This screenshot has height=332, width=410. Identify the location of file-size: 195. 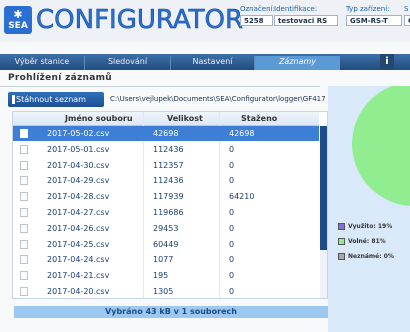
(161, 276).